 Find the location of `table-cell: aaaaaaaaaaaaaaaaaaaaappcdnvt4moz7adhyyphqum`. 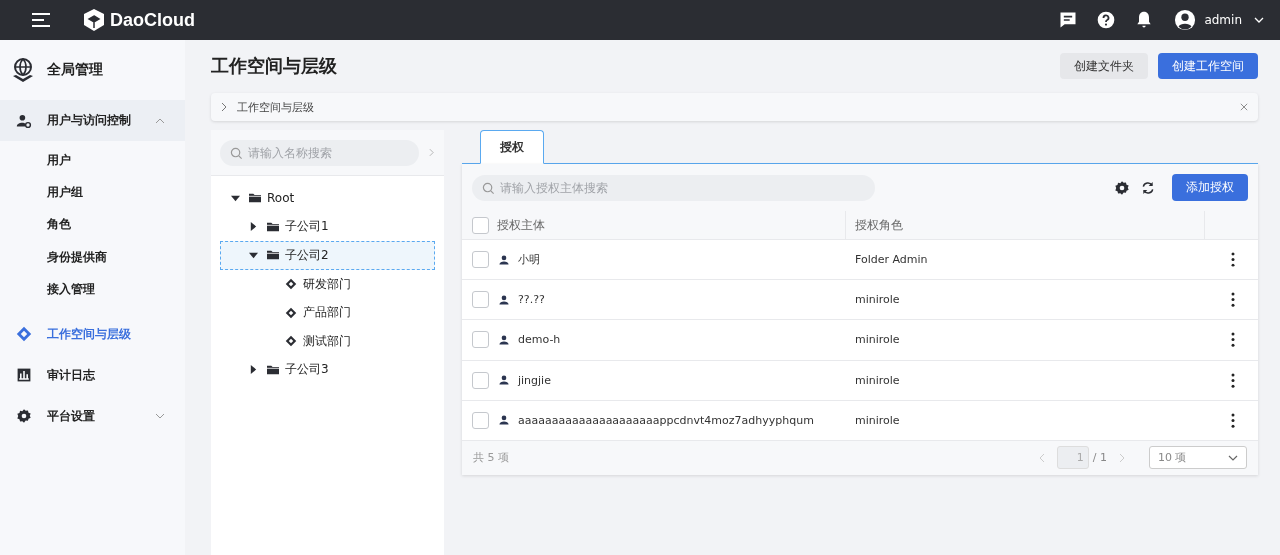

table-cell: aaaaaaaaaaaaaaaaaaaaappcdnvt4moz7adhyyphqum is located at coordinates (666, 420).